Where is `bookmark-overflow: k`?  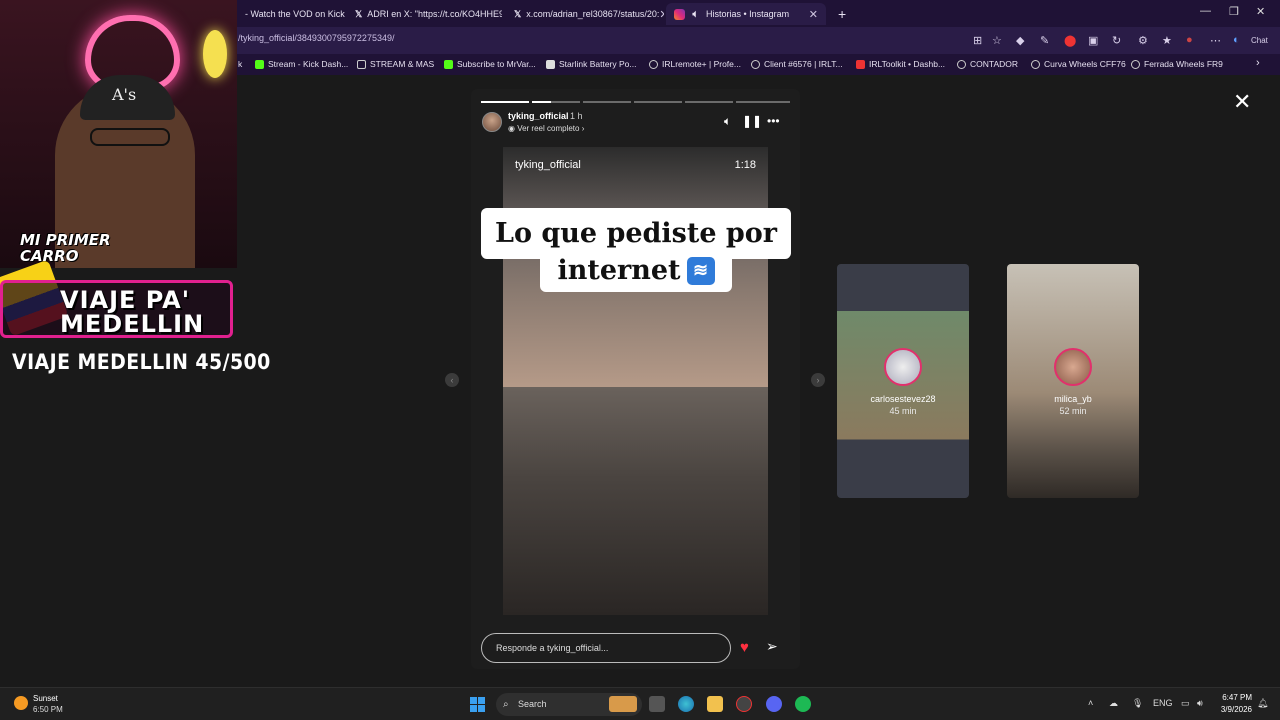 bookmark-overflow: k is located at coordinates (240, 64).